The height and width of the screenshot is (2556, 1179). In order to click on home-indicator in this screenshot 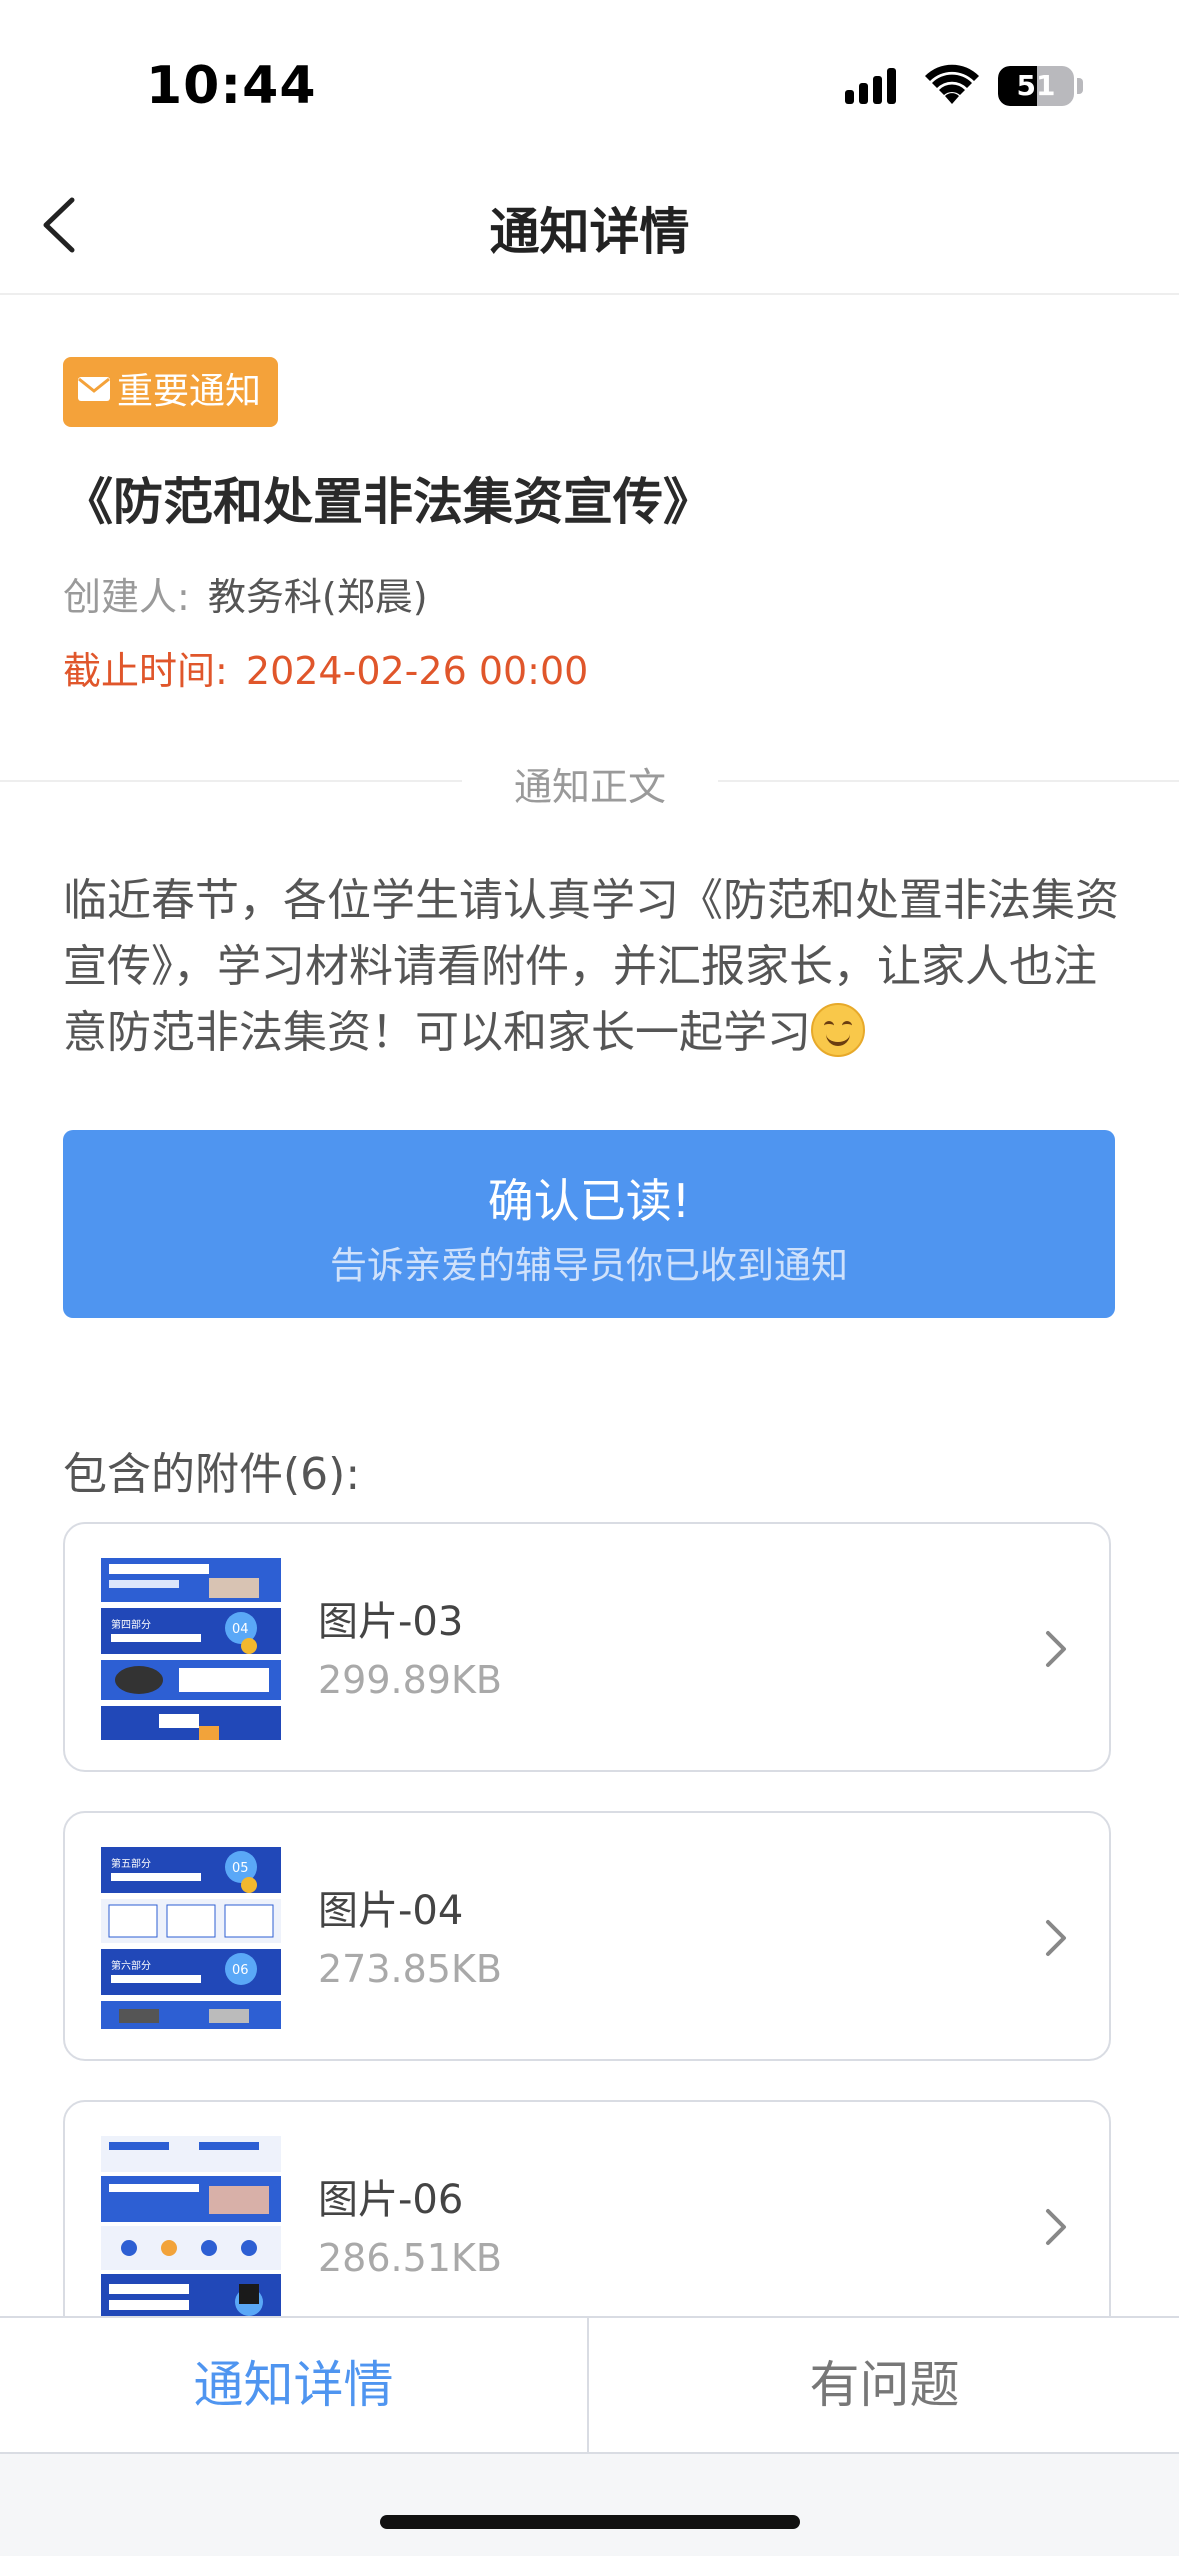, I will do `click(590, 2522)`.